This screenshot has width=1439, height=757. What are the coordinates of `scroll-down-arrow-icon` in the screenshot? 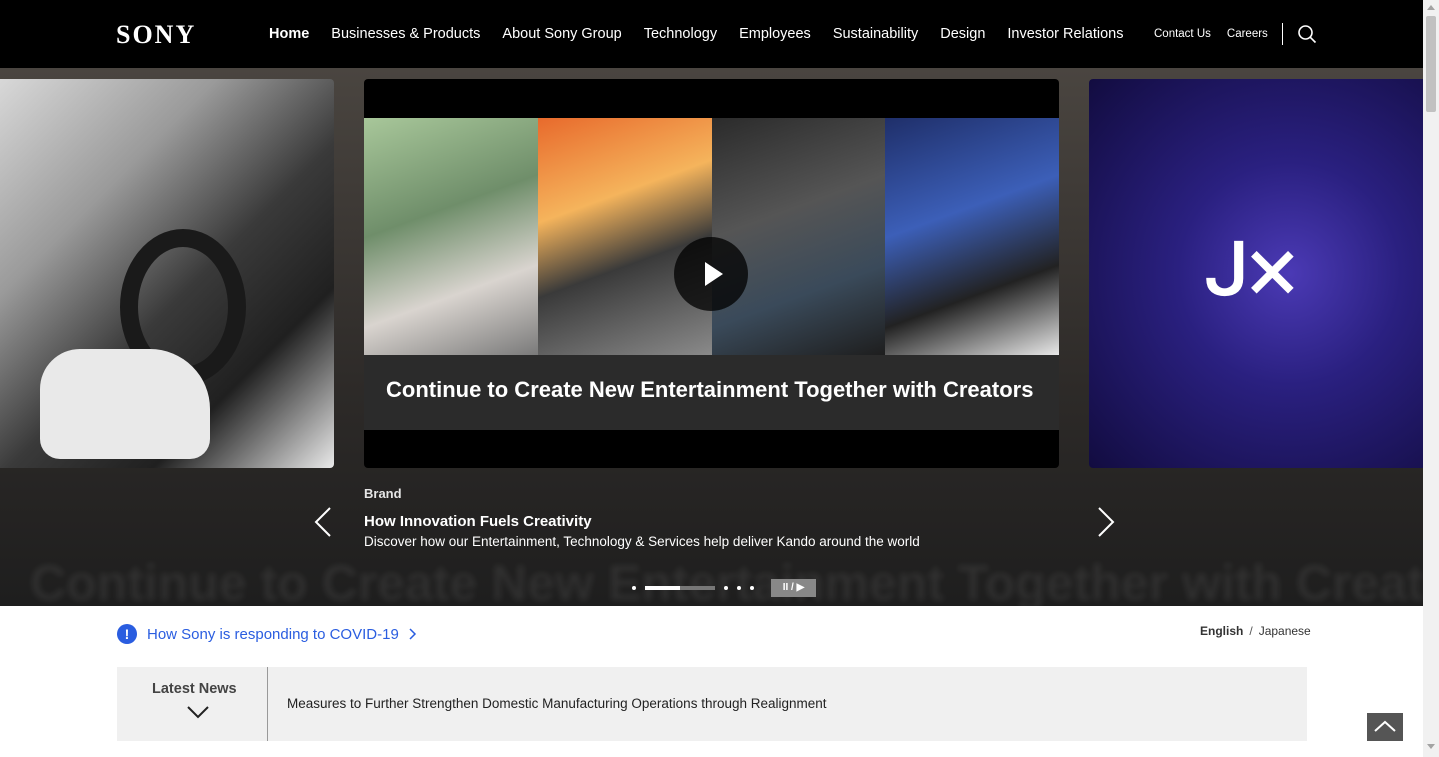 It's located at (1431, 746).